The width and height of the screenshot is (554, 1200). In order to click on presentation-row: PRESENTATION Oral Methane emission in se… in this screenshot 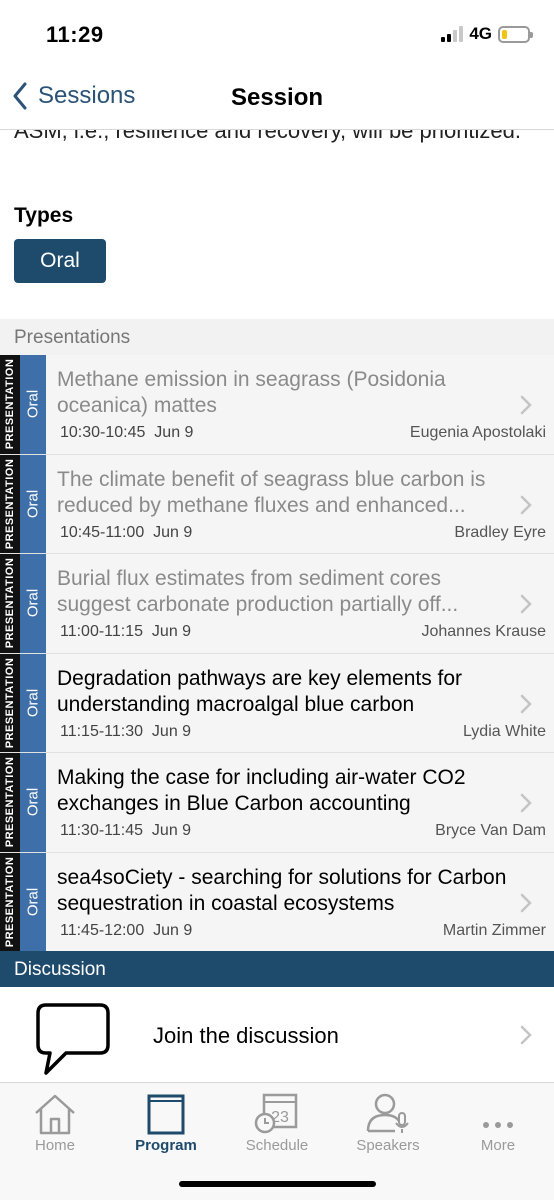, I will do `click(277, 405)`.